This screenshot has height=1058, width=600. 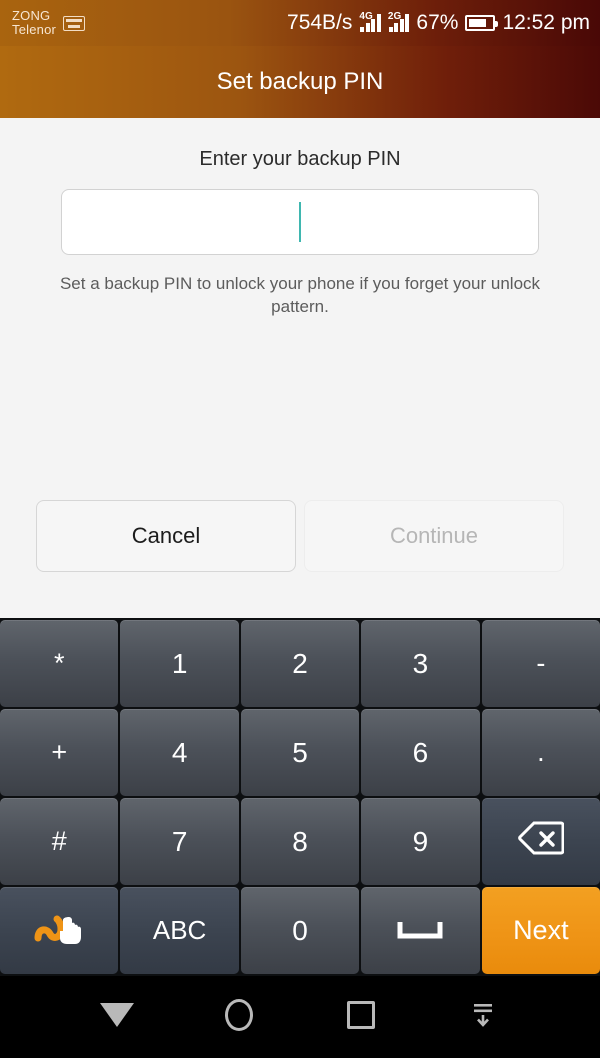 I want to click on home-icon, so click(x=239, y=1015).